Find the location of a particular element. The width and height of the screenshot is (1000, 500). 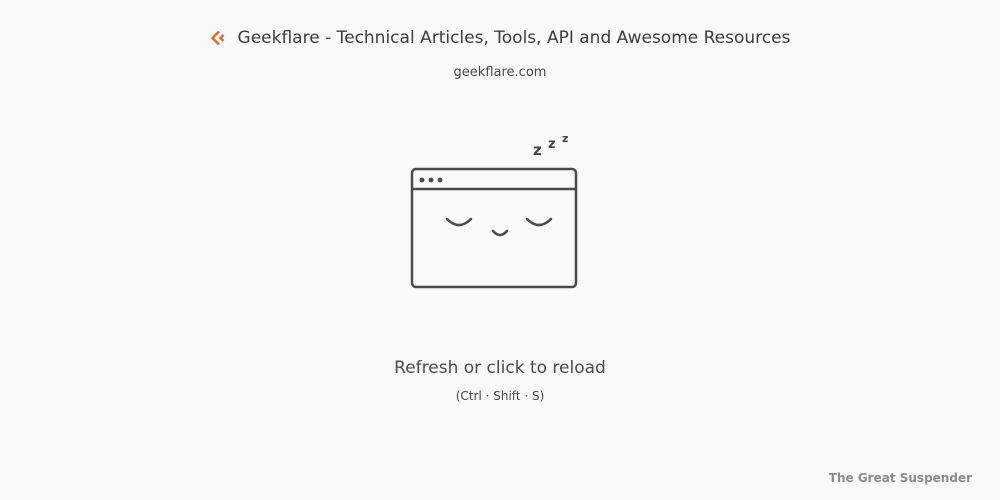

geekflare-logo-icon is located at coordinates (217, 38).